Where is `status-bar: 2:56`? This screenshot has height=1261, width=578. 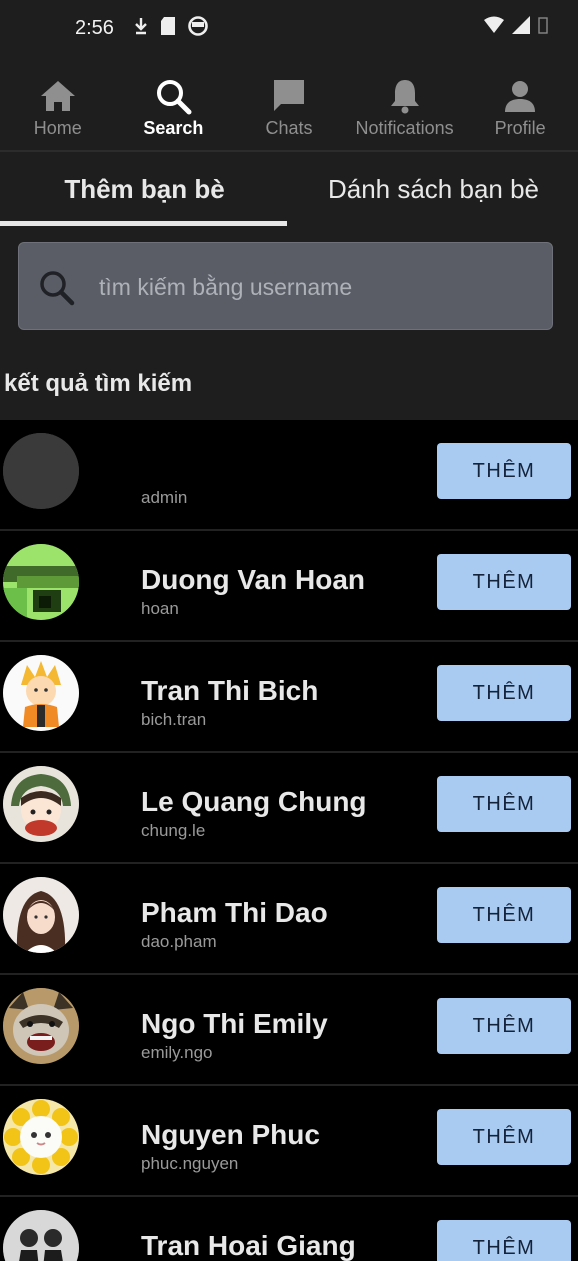
status-bar: 2:56 is located at coordinates (289, 29).